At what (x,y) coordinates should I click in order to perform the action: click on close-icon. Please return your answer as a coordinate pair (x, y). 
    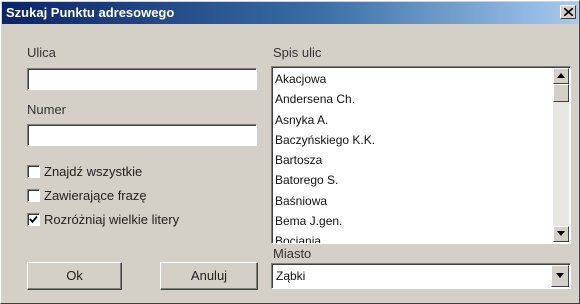
    Looking at the image, I should click on (568, 12).